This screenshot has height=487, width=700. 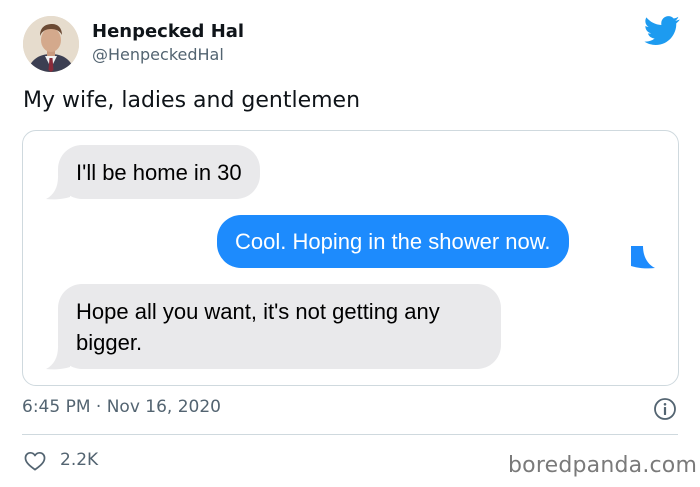 I want to click on divider, so click(x=350, y=434).